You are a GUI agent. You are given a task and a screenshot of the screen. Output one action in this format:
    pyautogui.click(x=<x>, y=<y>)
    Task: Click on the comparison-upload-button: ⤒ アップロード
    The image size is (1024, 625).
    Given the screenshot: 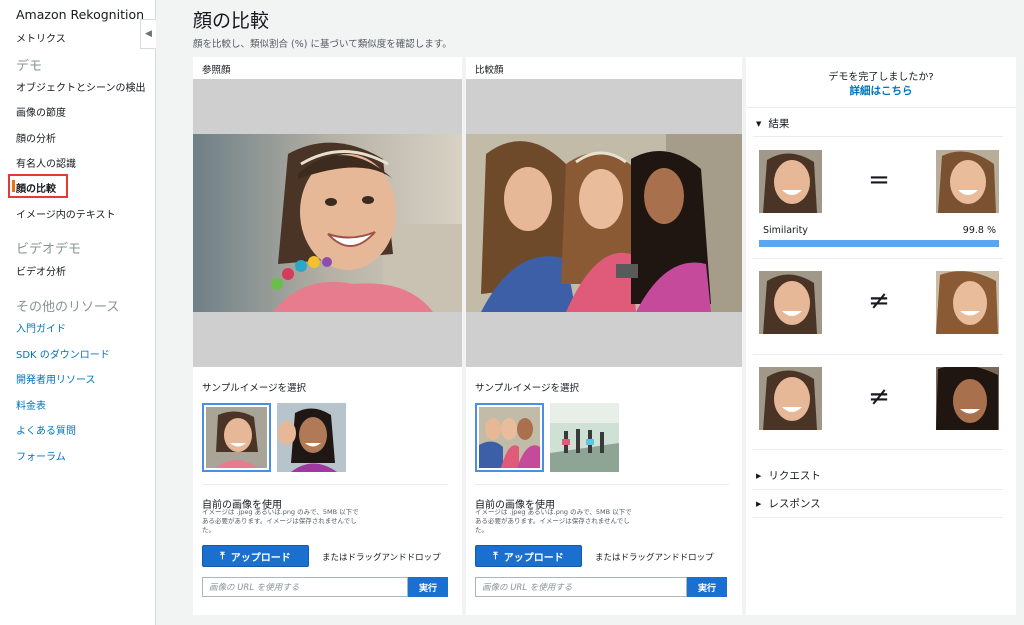 What is the action you would take?
    pyautogui.click(x=528, y=556)
    